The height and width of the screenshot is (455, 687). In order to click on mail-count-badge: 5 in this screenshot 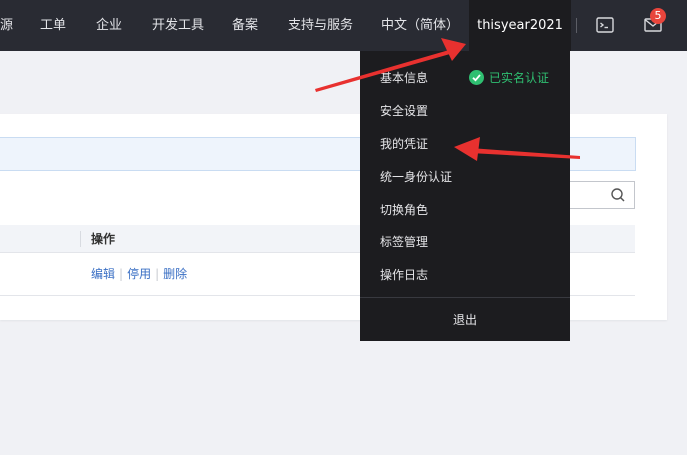, I will do `click(658, 16)`.